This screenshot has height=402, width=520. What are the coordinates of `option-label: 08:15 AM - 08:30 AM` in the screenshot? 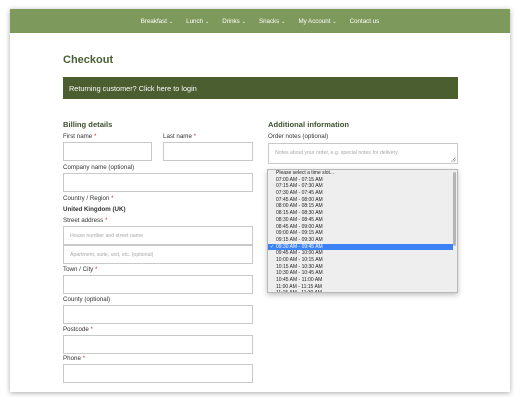 It's located at (299, 213).